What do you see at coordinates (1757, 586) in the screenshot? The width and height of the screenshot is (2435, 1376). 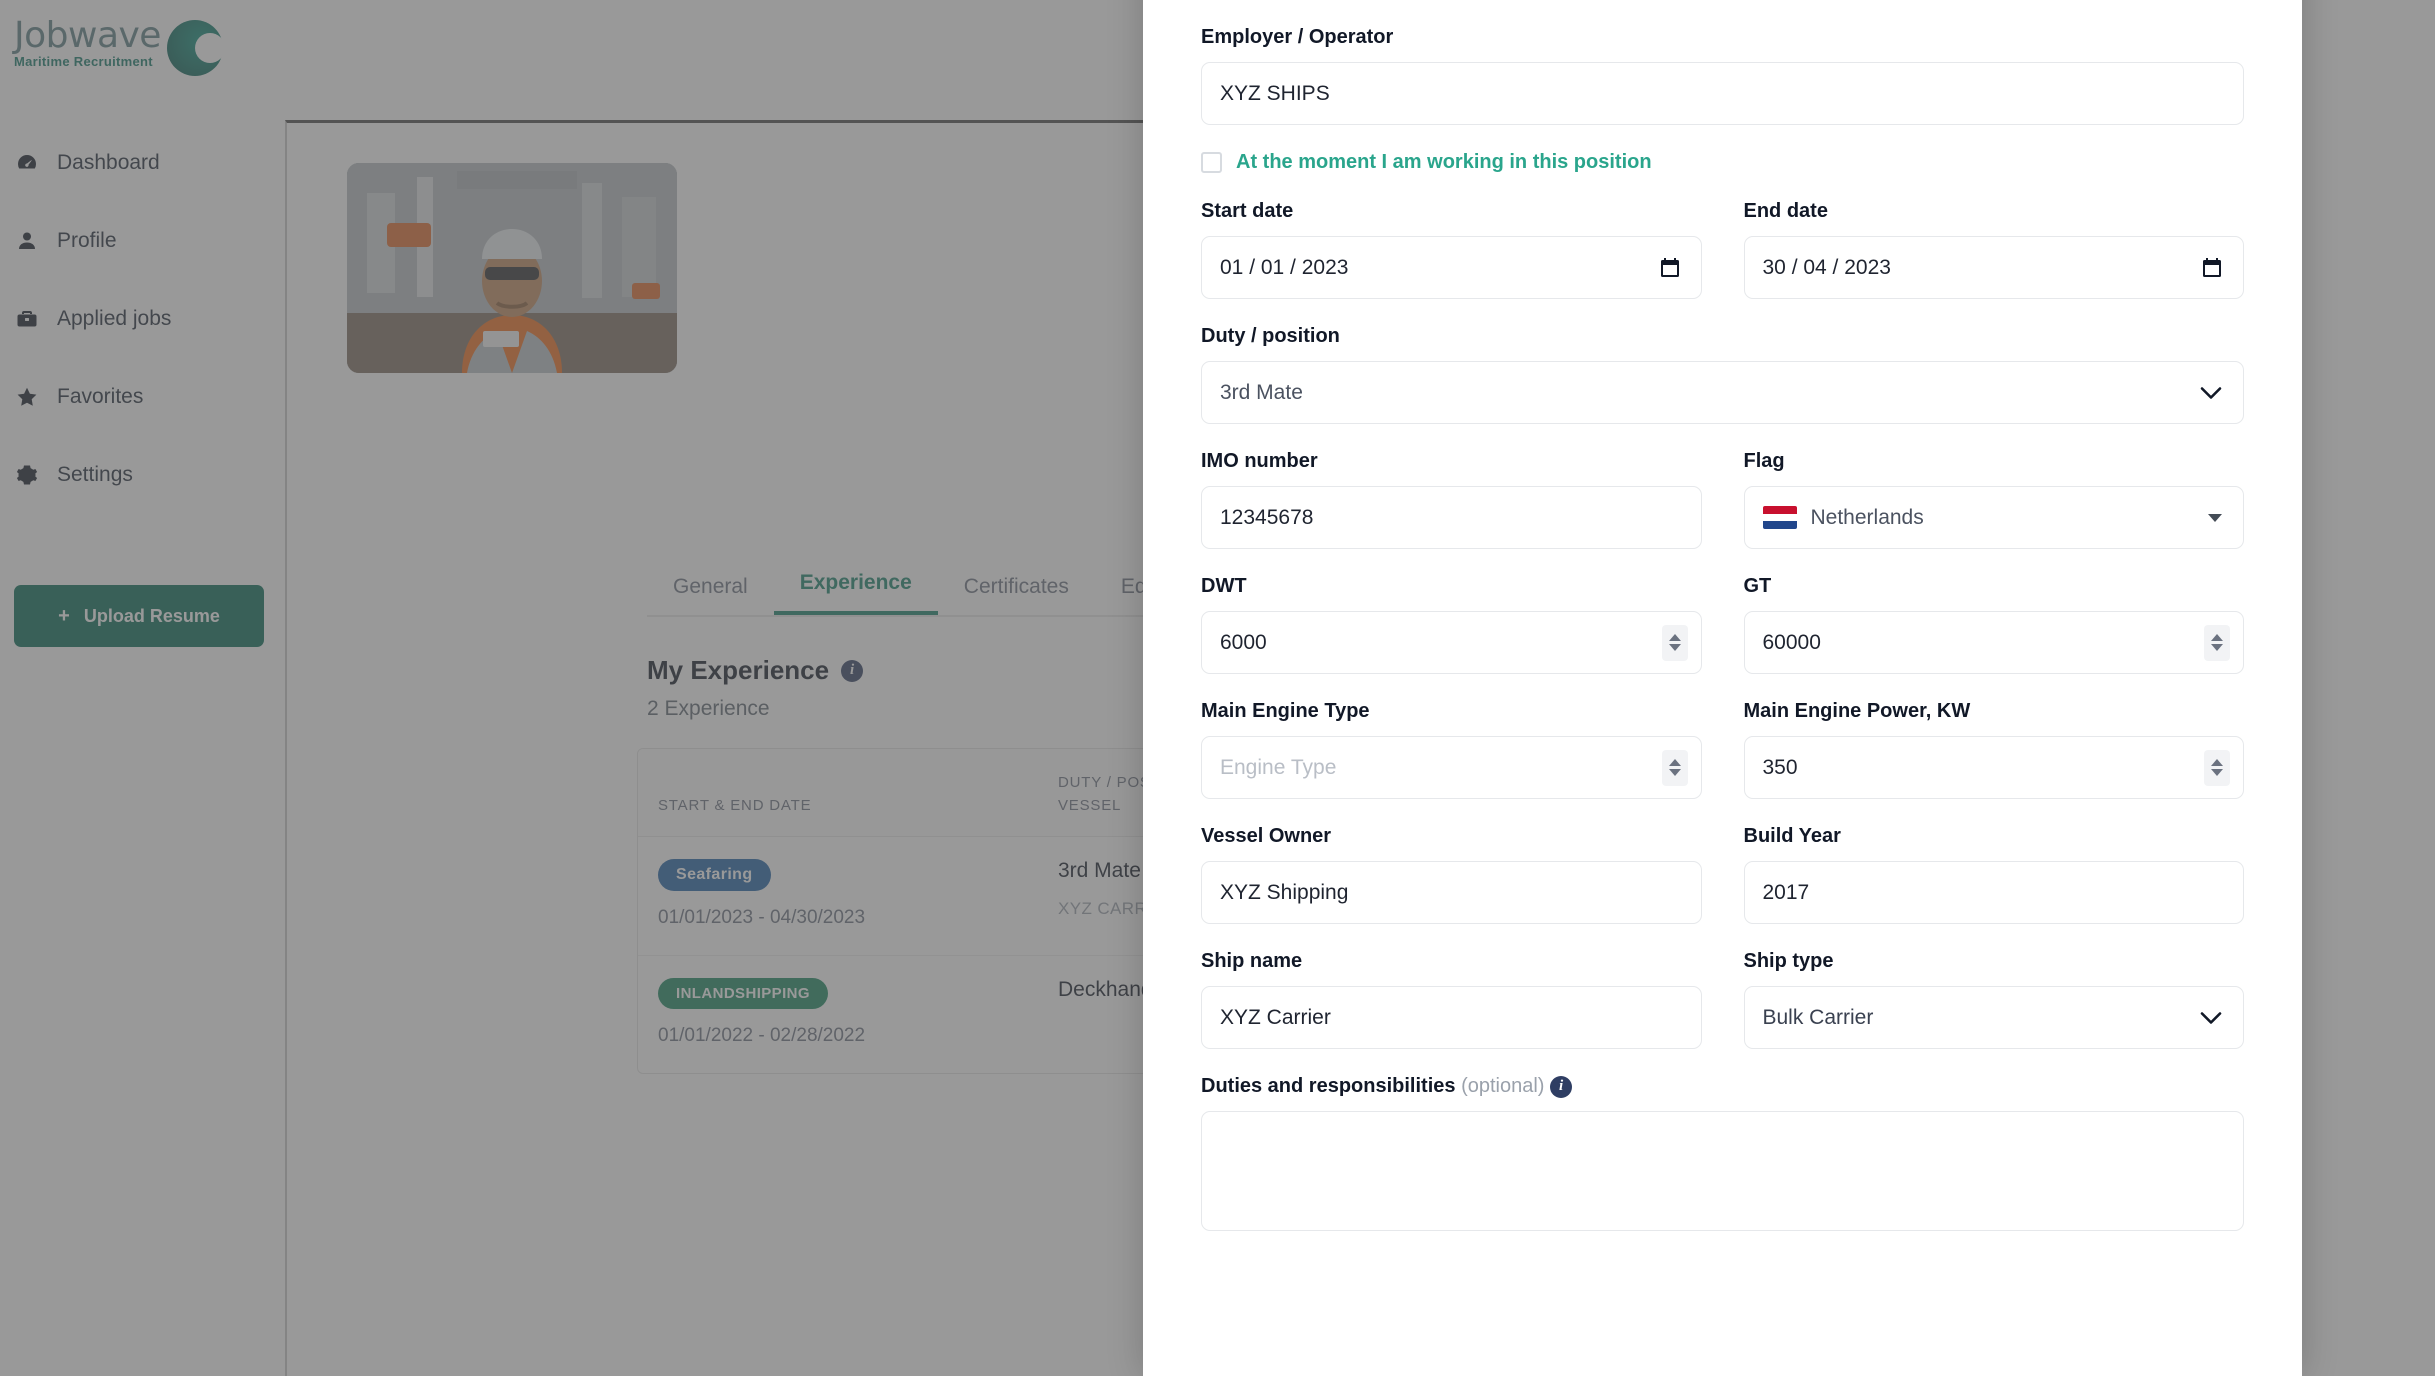 I see `gt-label: GT` at bounding box center [1757, 586].